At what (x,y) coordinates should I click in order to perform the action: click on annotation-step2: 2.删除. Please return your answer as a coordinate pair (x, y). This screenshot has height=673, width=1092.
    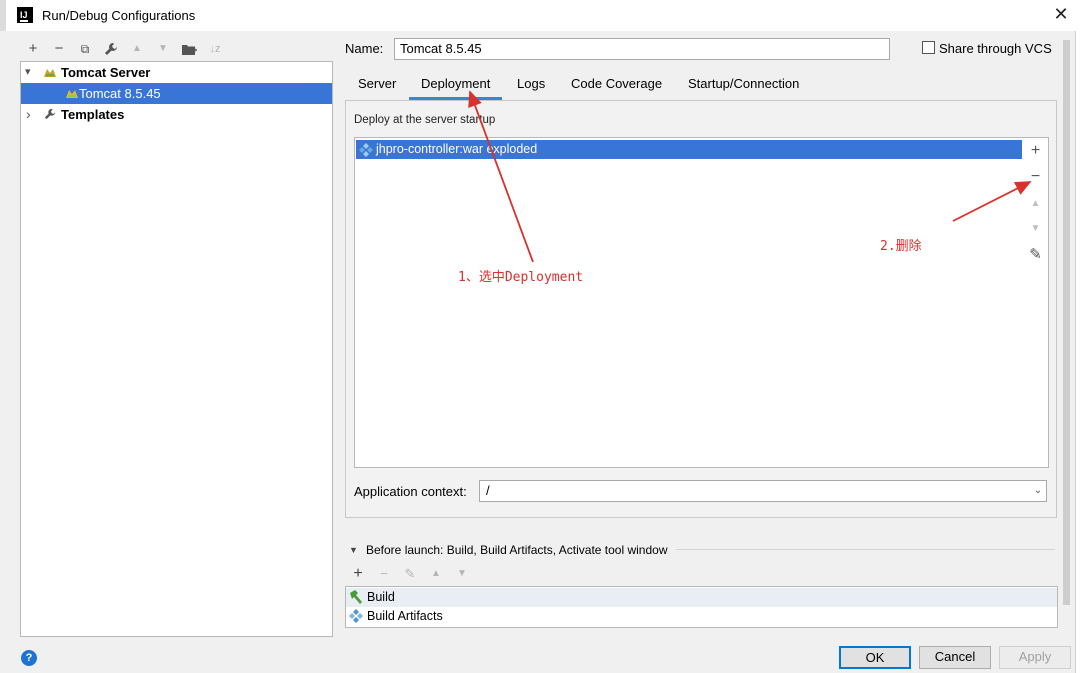
    Looking at the image, I should click on (901, 246).